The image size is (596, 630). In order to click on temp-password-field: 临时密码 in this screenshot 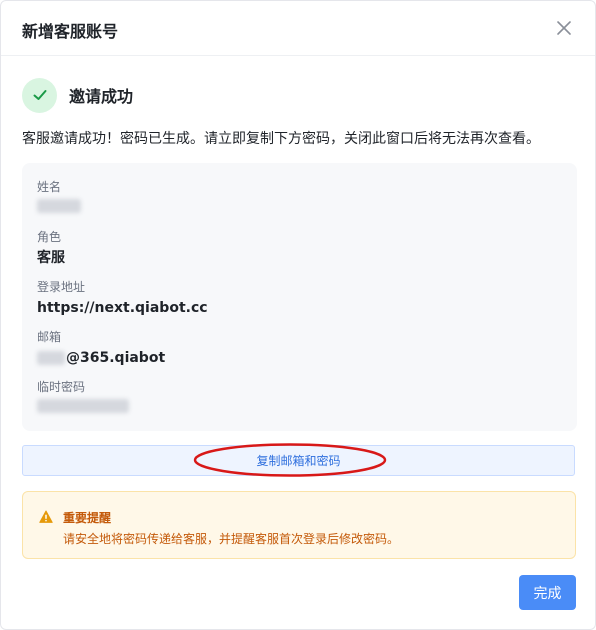, I will do `click(83, 396)`.